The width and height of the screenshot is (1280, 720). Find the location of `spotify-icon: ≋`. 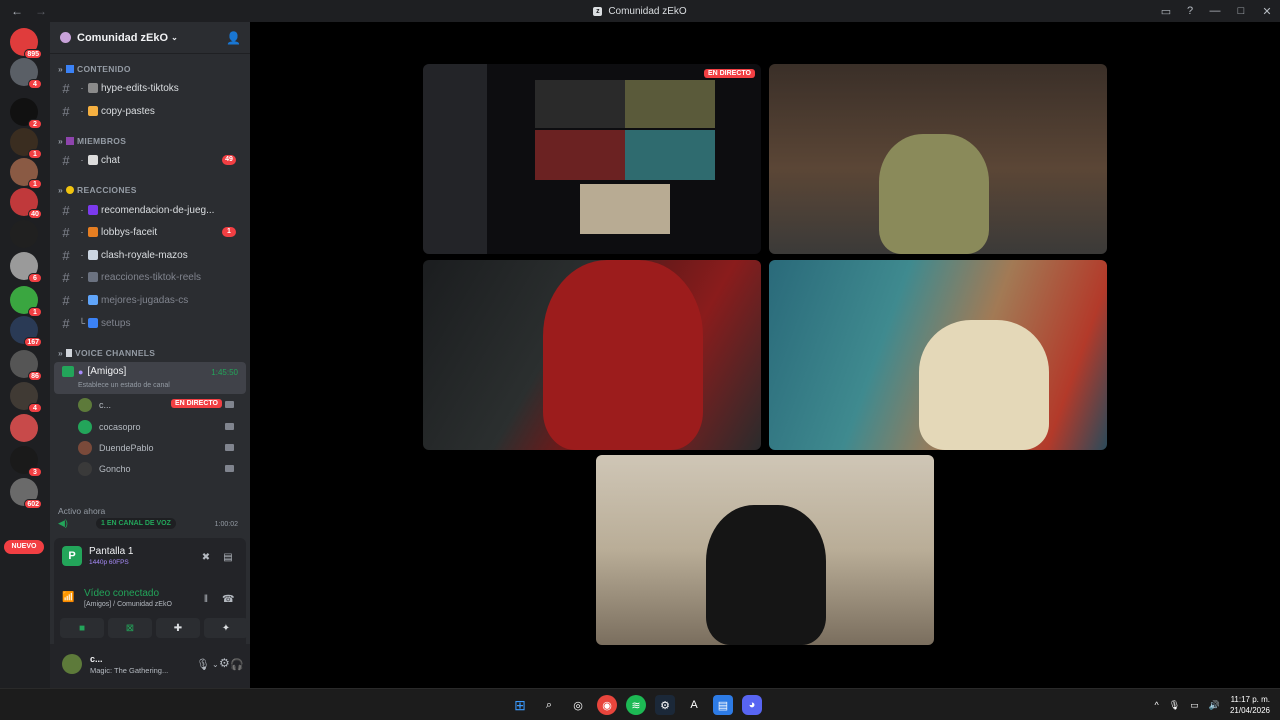

spotify-icon: ≋ is located at coordinates (636, 705).